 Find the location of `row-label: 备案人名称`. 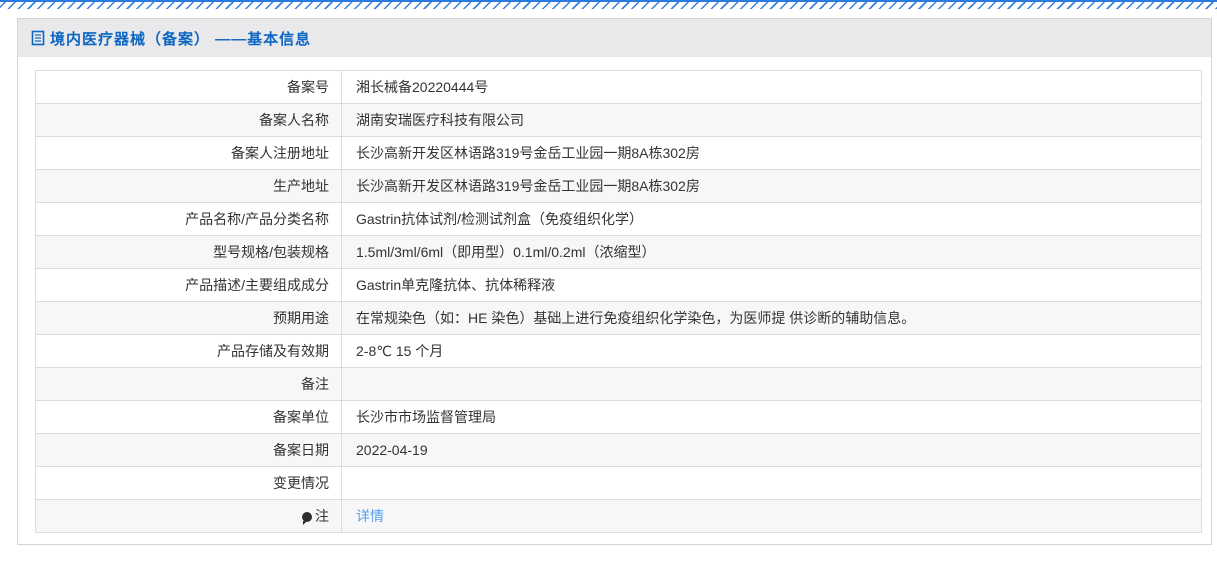

row-label: 备案人名称 is located at coordinates (188, 120).